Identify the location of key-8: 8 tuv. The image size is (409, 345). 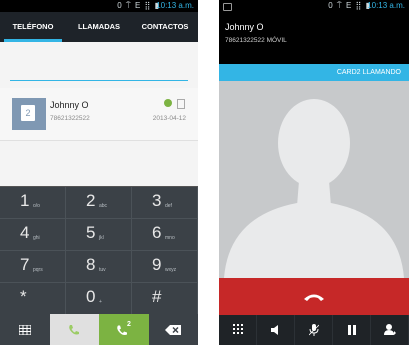
(99, 267).